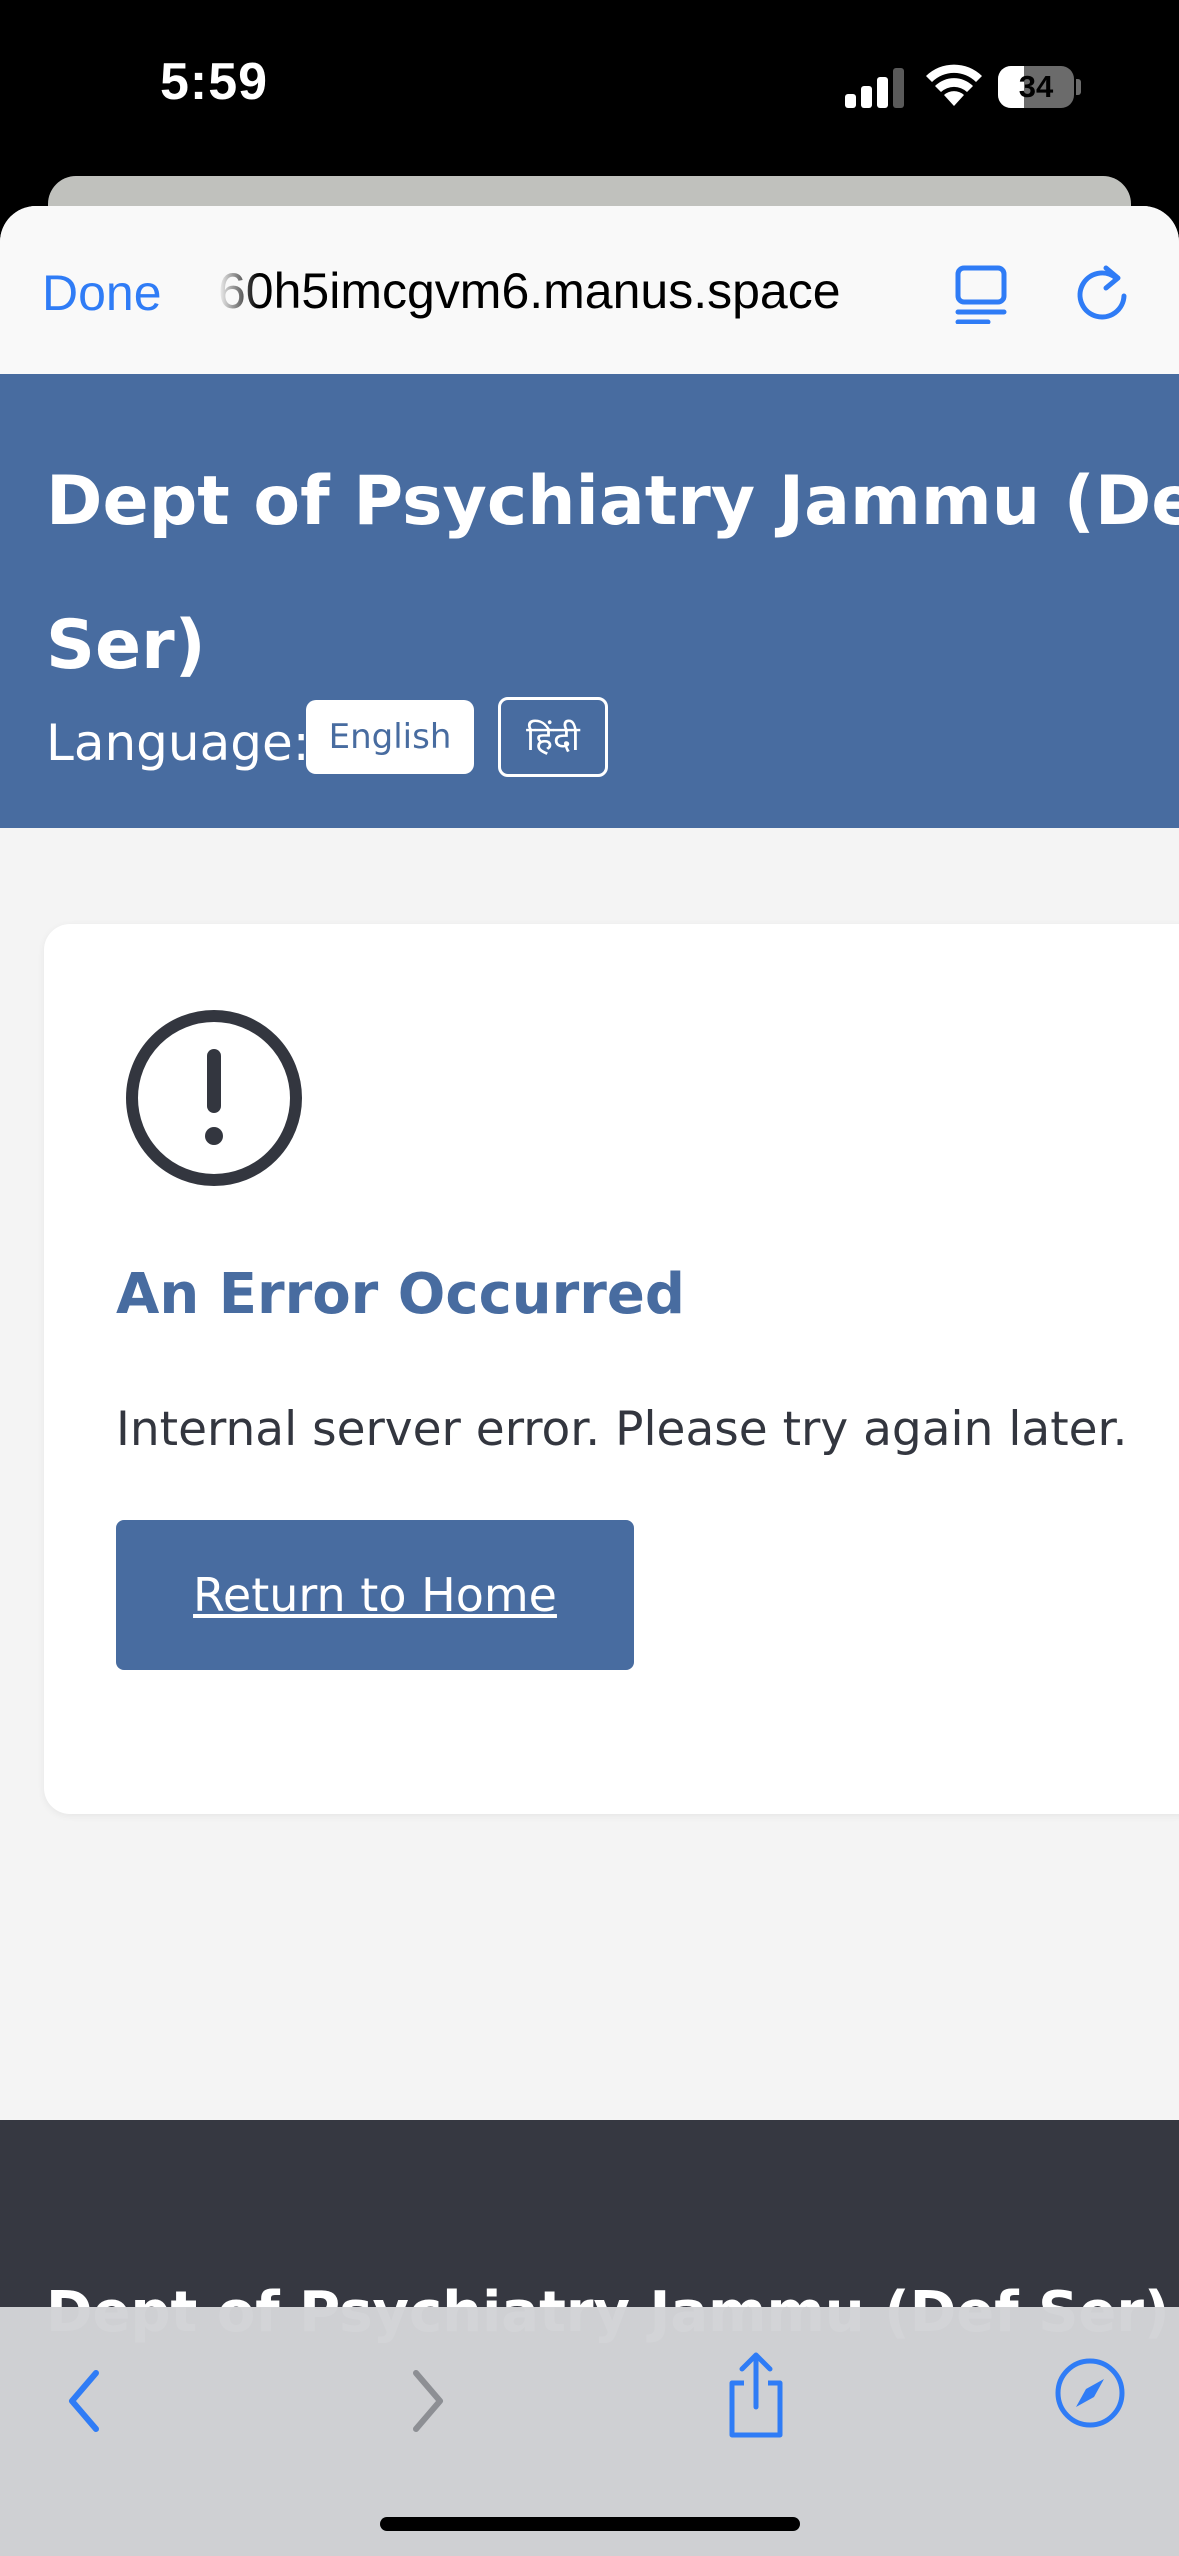  I want to click on reader-mode-icon, so click(982, 294).